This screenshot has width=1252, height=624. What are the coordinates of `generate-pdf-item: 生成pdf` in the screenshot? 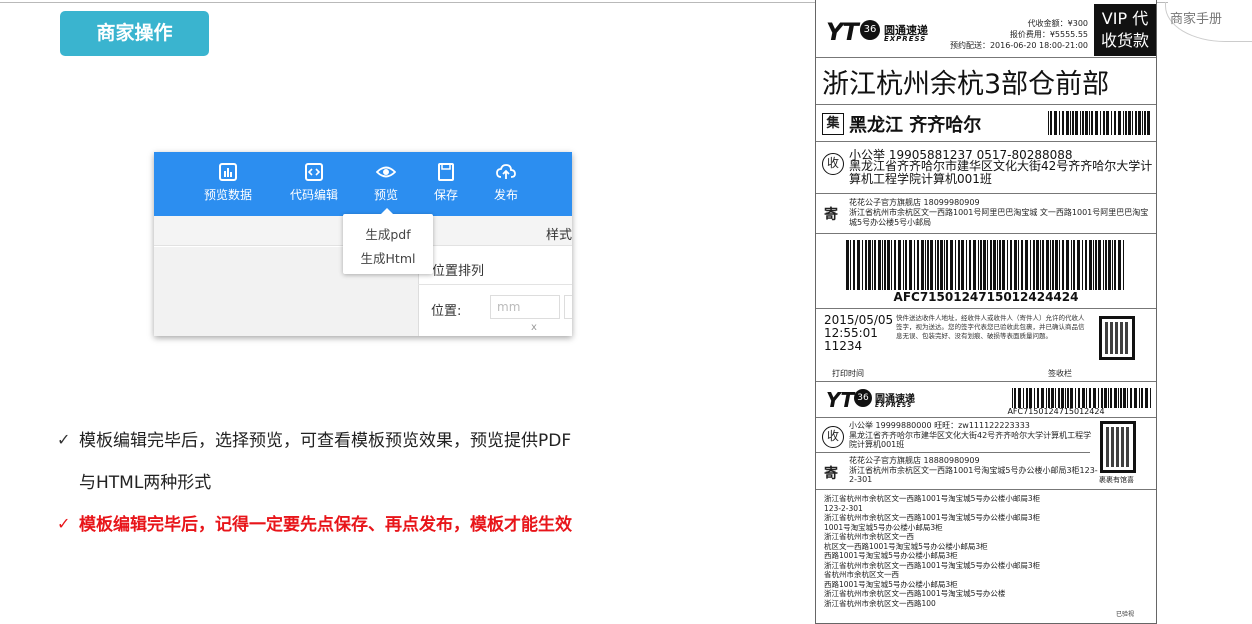 It's located at (388, 233).